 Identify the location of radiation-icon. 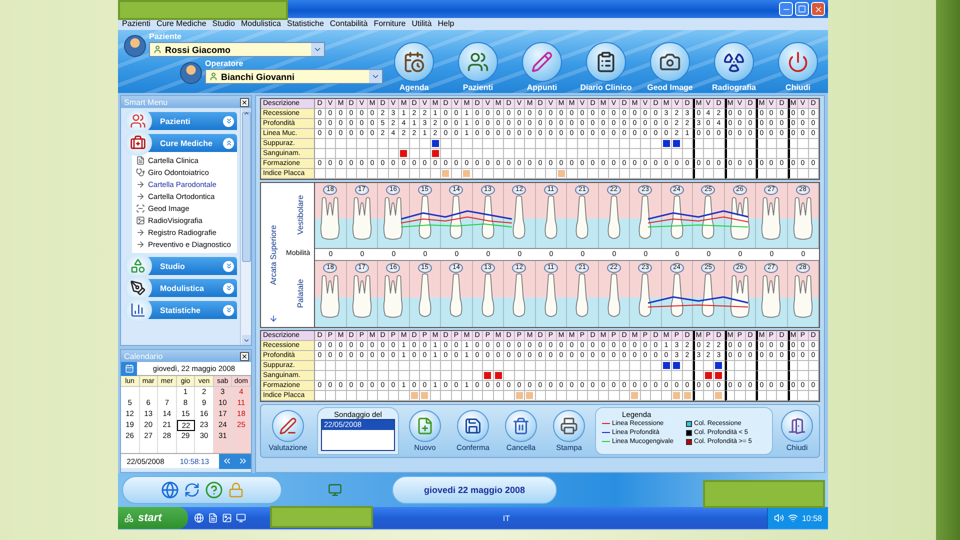
(734, 62).